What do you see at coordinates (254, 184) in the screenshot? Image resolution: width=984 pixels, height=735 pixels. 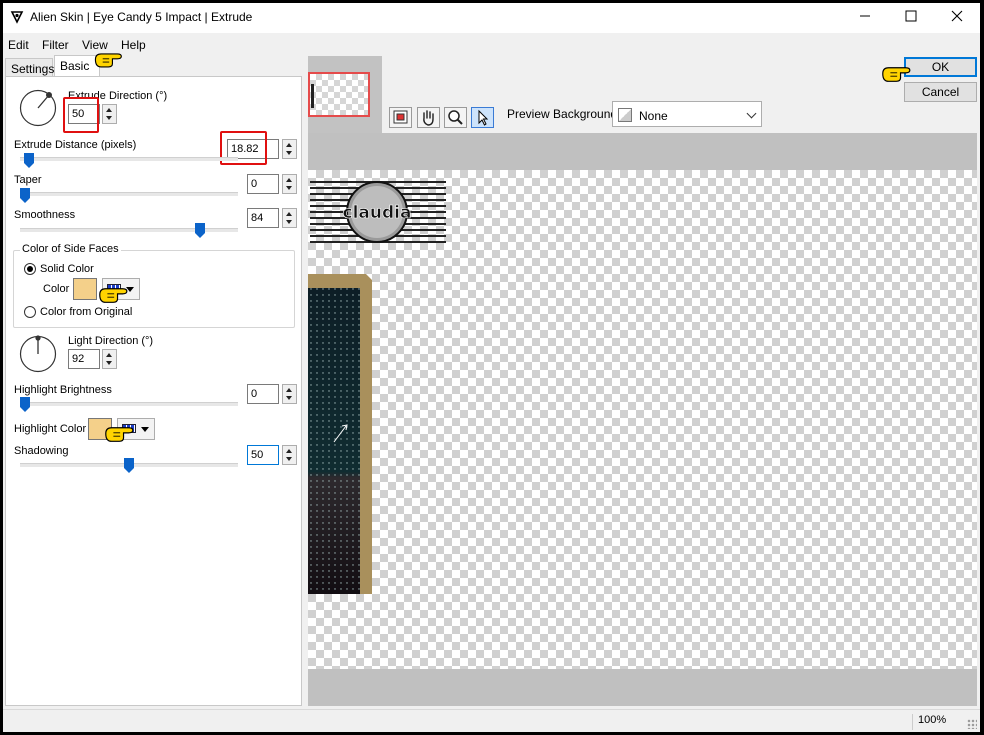 I see `taper-value: 0` at bounding box center [254, 184].